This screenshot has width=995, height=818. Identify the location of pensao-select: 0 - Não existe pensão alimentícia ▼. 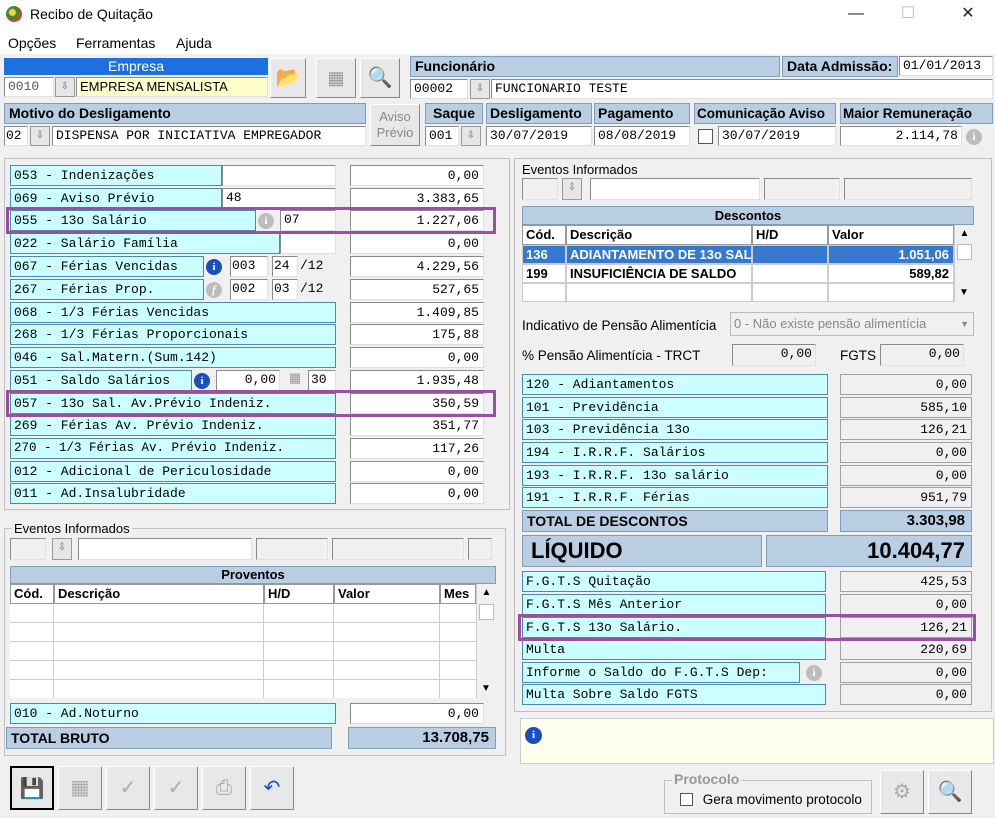
(852, 324).